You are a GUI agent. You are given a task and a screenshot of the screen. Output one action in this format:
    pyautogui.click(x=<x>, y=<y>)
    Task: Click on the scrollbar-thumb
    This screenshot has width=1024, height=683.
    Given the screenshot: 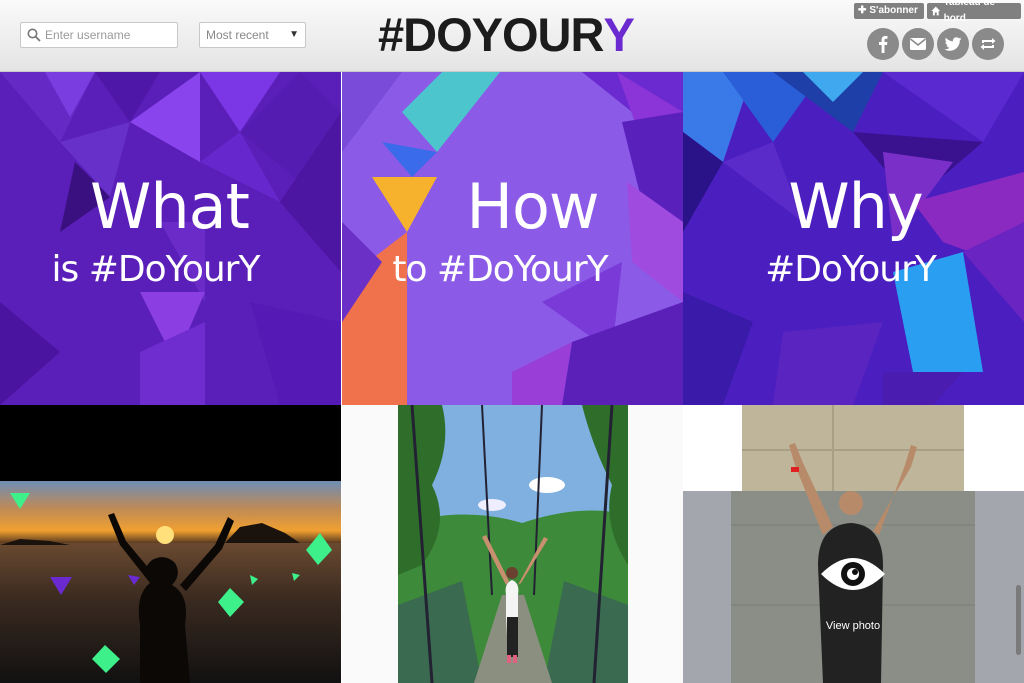 What is the action you would take?
    pyautogui.click(x=1018, y=620)
    